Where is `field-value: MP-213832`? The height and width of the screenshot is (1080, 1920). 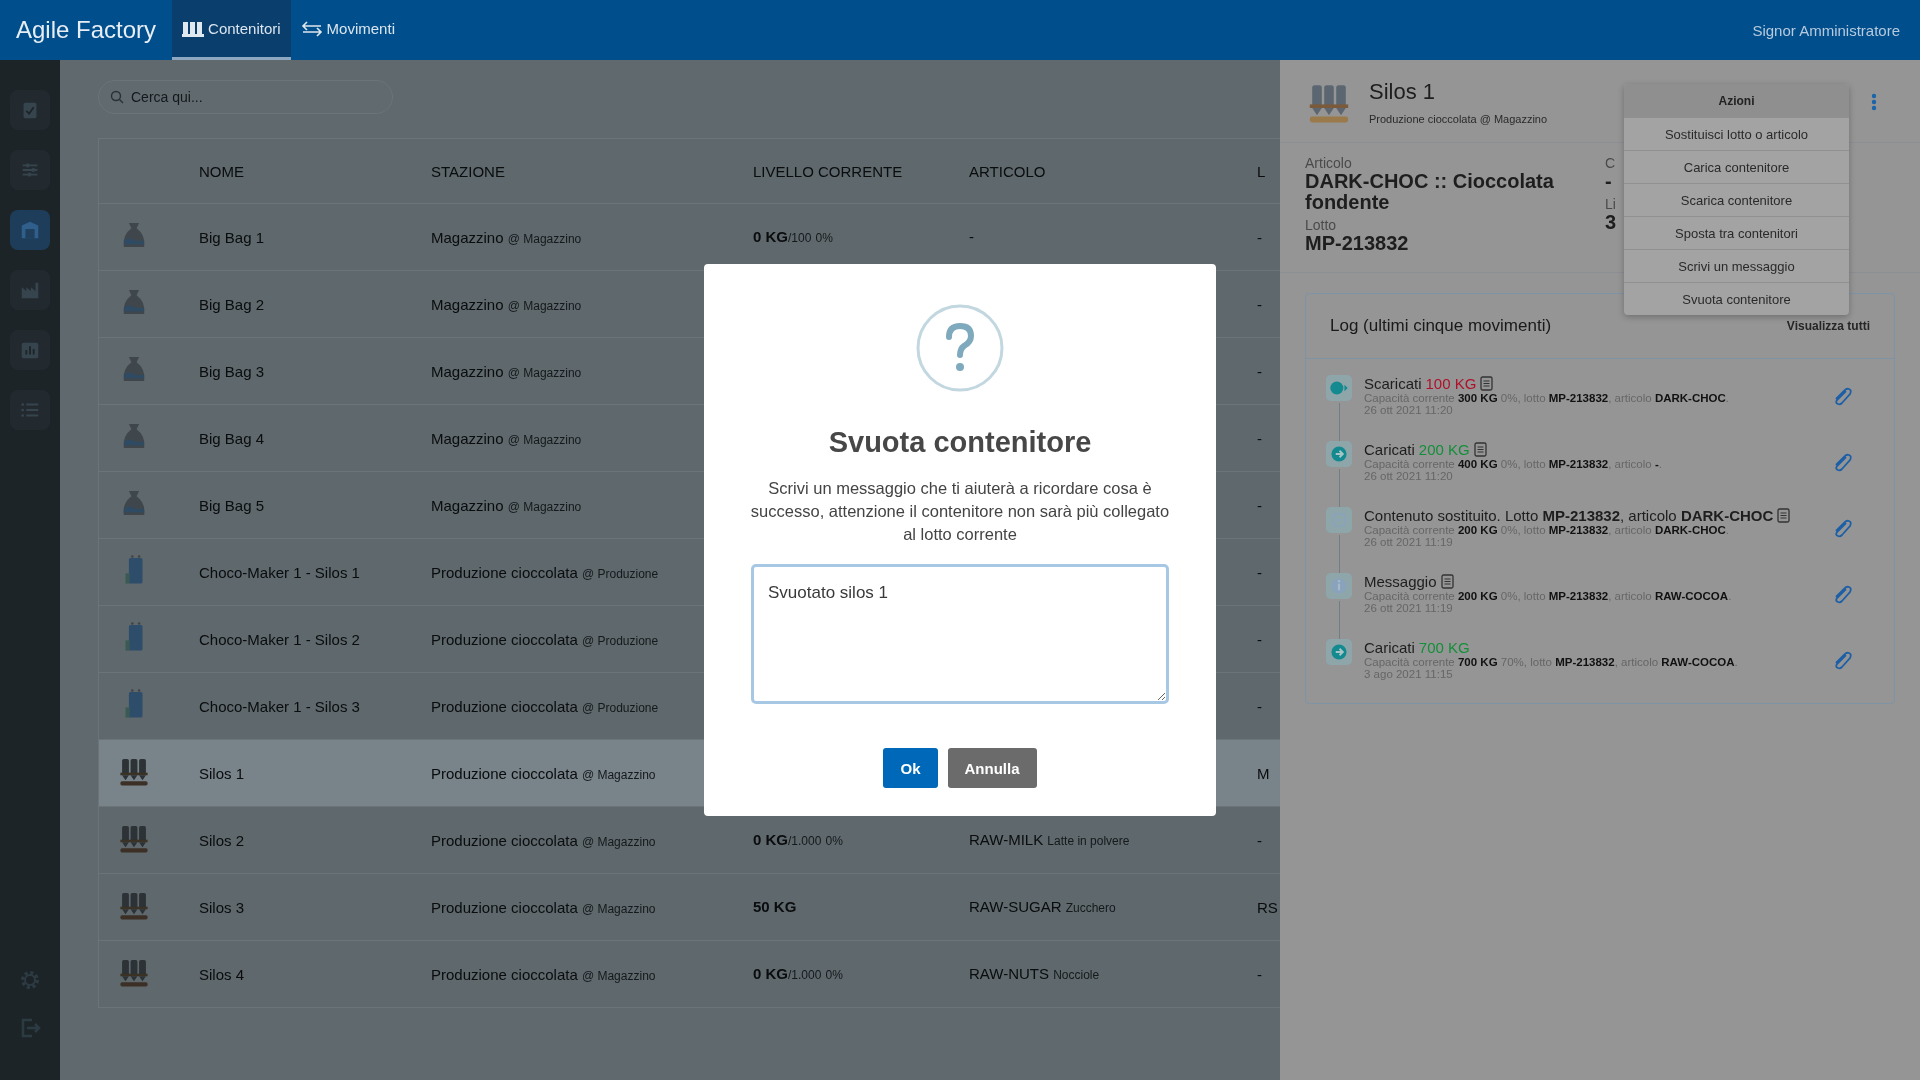 field-value: MP-213832 is located at coordinates (1357, 243).